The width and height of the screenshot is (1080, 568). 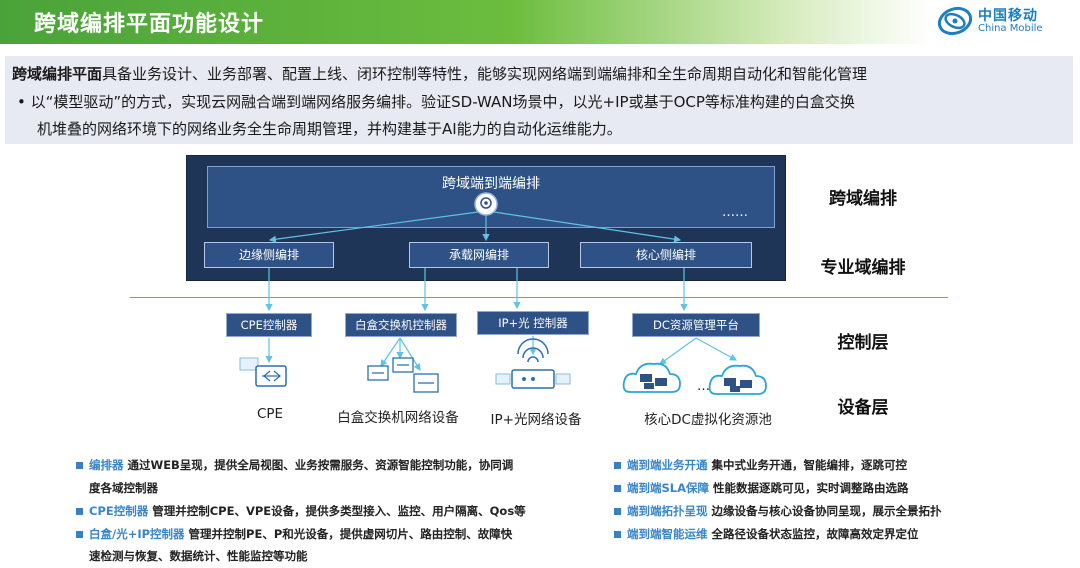 I want to click on bullet-left-4-text: 管理并控制PE、P和光设备，提供虚网切片、路由控制、故障快, so click(x=348, y=534).